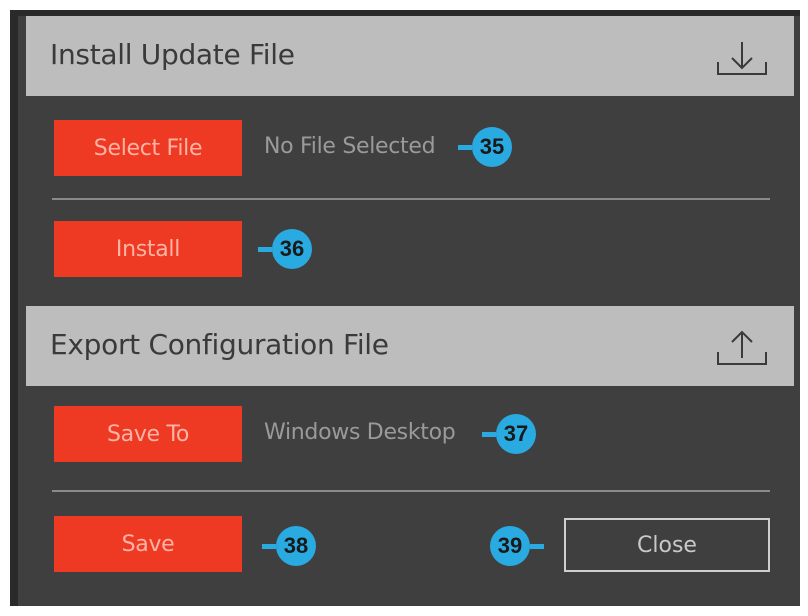 This screenshot has width=808, height=616. What do you see at coordinates (360, 432) in the screenshot?
I see `destination-text: Windows Desktop` at bounding box center [360, 432].